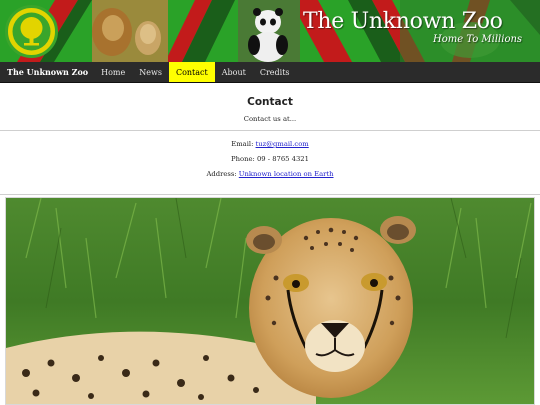  I want to click on address-label: Address:, so click(221, 174).